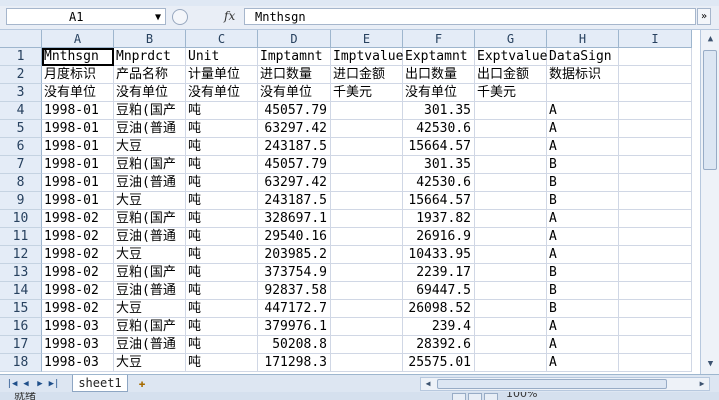  I want to click on table-cell: Mnthsgn, so click(78, 57).